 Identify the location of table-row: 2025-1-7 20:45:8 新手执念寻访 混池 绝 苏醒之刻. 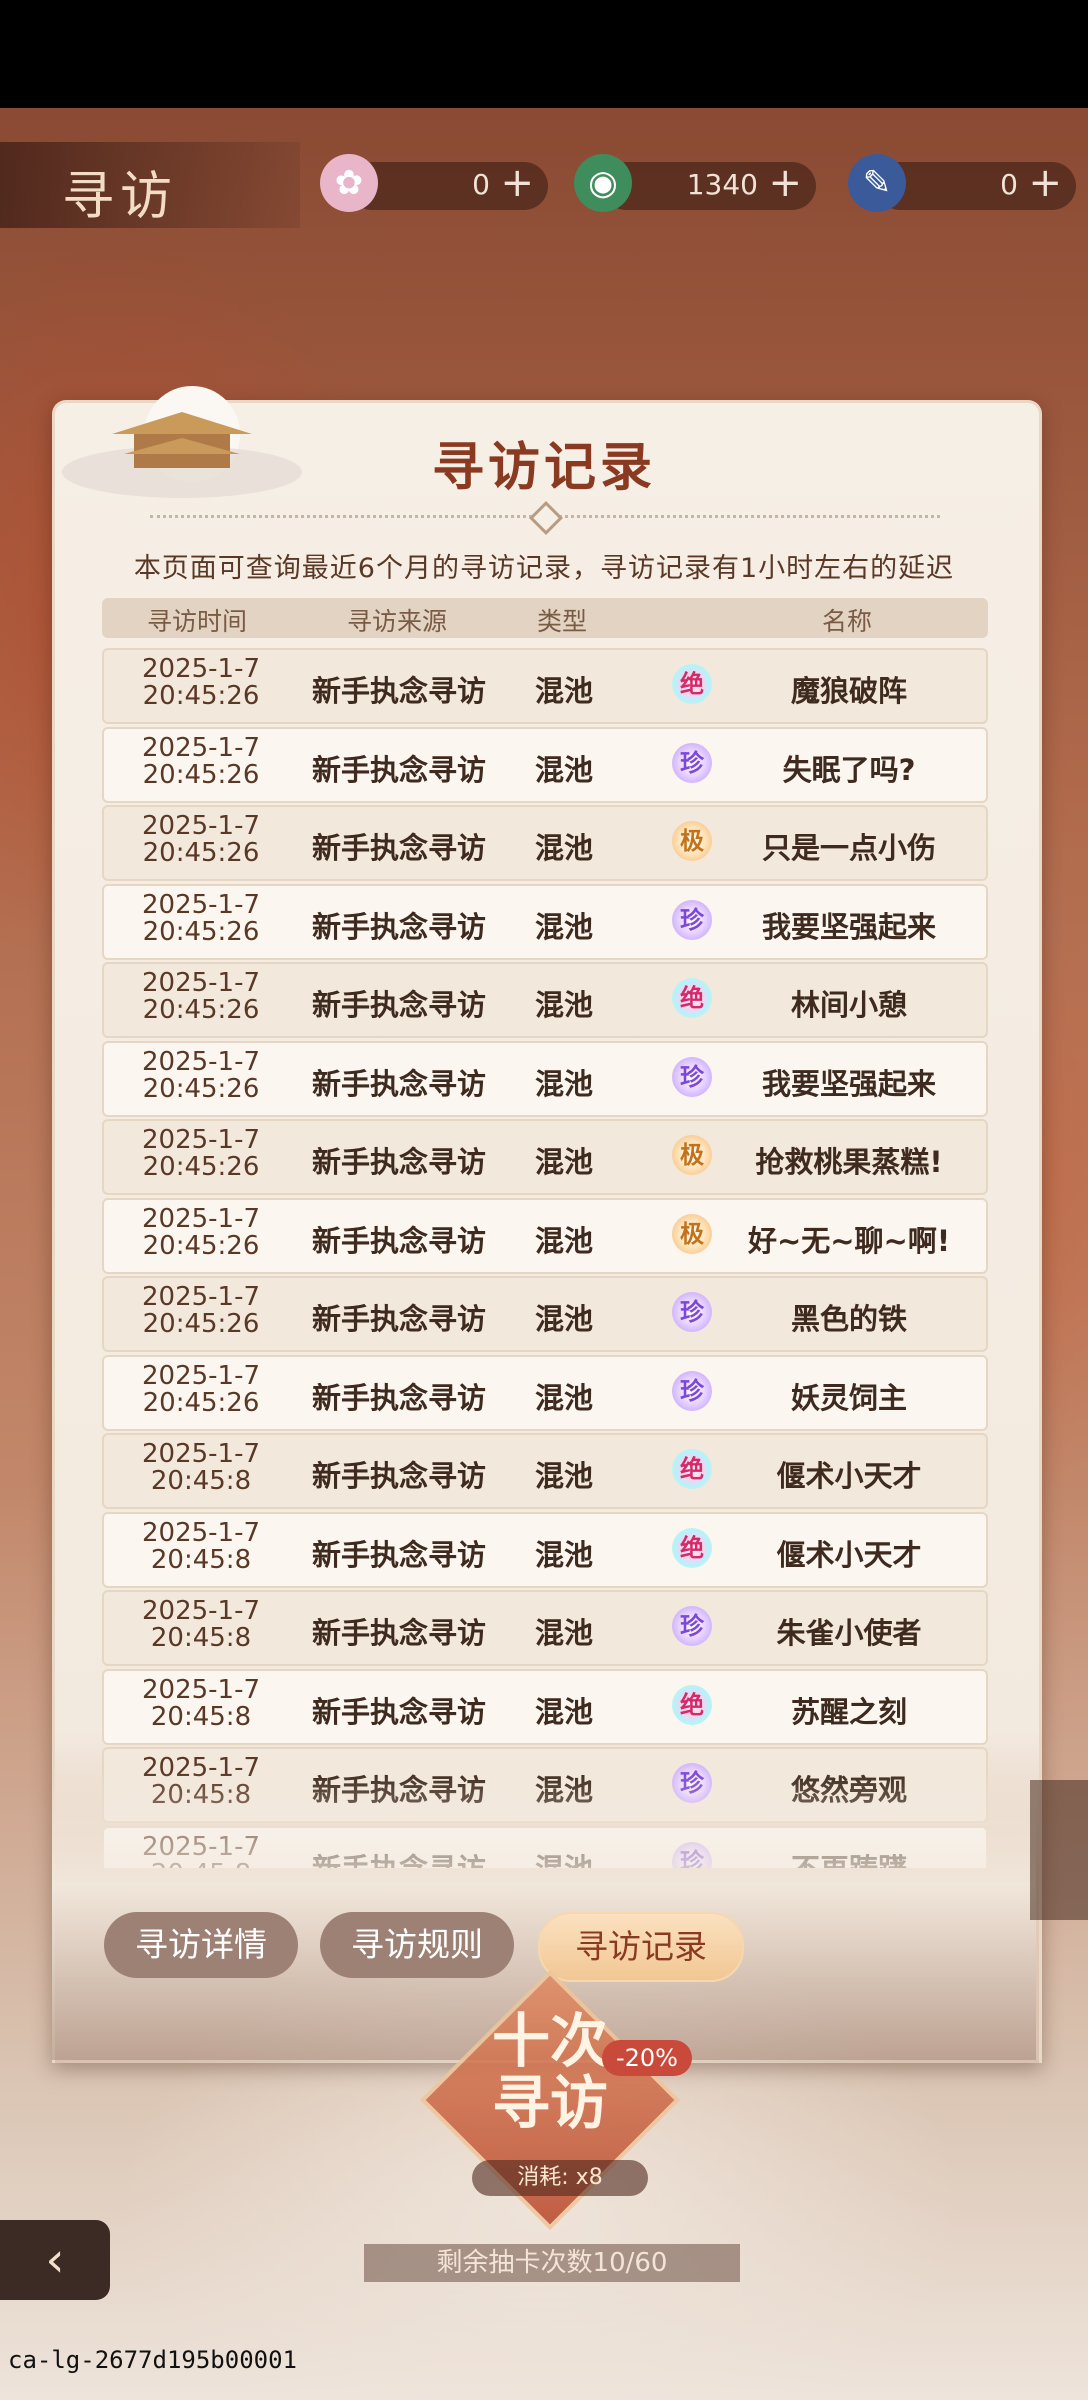
(545, 1706).